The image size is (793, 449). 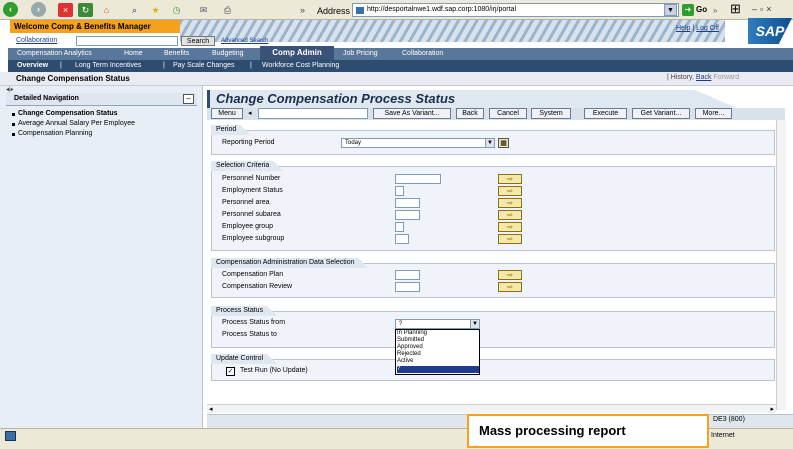 I want to click on app-title: Change Compensation Process Status, so click(x=336, y=98).